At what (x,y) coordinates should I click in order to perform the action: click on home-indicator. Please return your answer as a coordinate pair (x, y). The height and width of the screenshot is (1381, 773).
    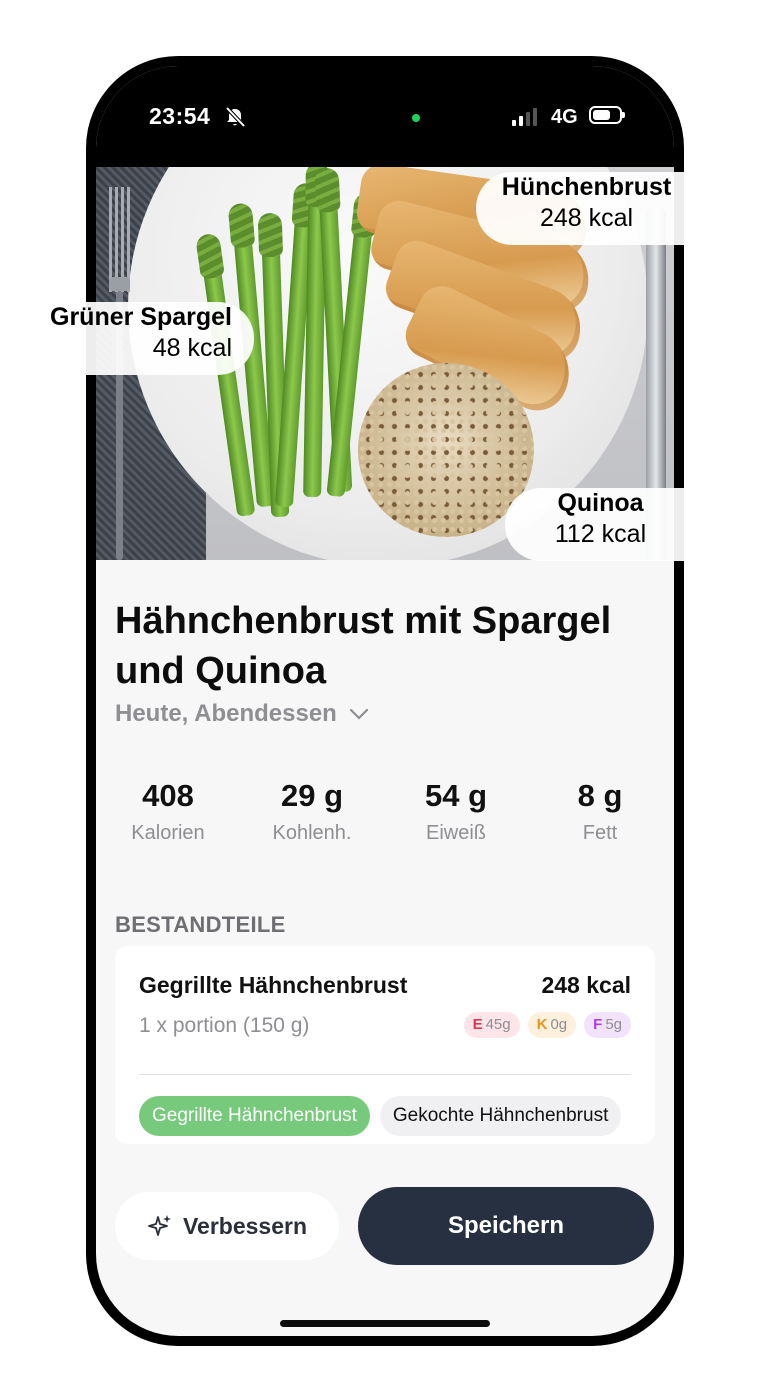
    Looking at the image, I should click on (385, 1323).